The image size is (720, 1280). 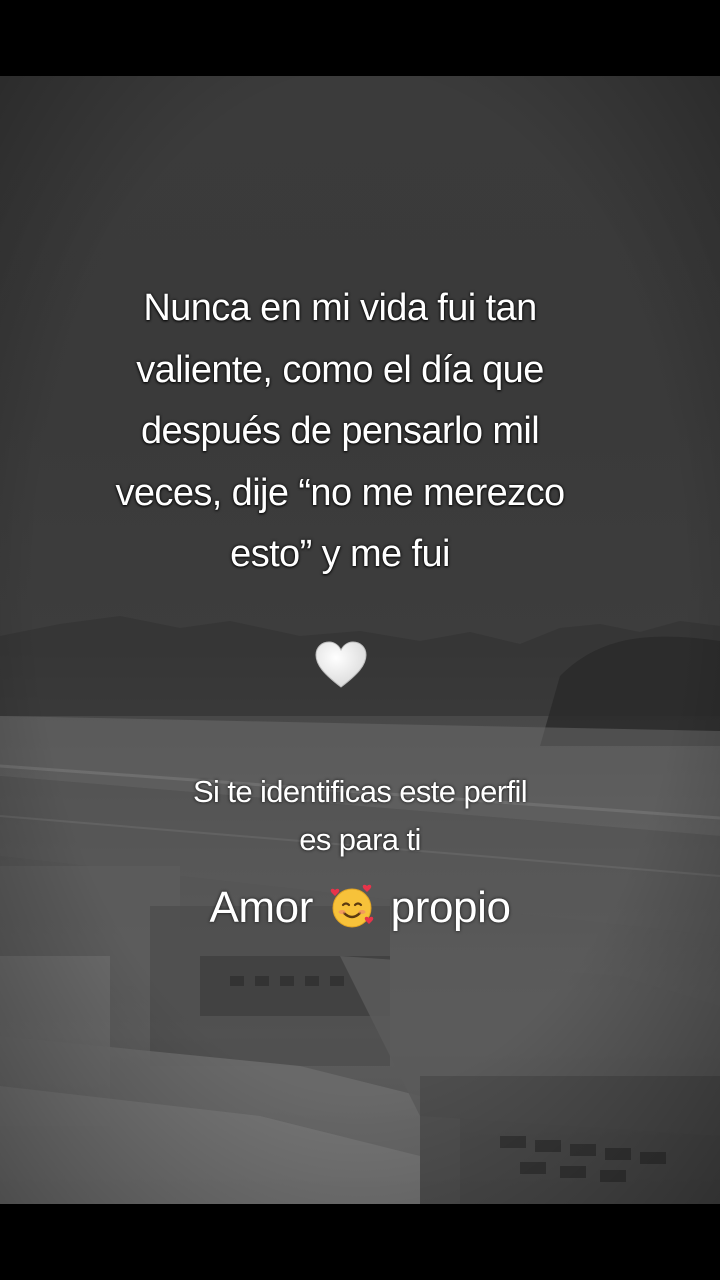 I want to click on quote-line: después de pensarlo mil, so click(x=340, y=431).